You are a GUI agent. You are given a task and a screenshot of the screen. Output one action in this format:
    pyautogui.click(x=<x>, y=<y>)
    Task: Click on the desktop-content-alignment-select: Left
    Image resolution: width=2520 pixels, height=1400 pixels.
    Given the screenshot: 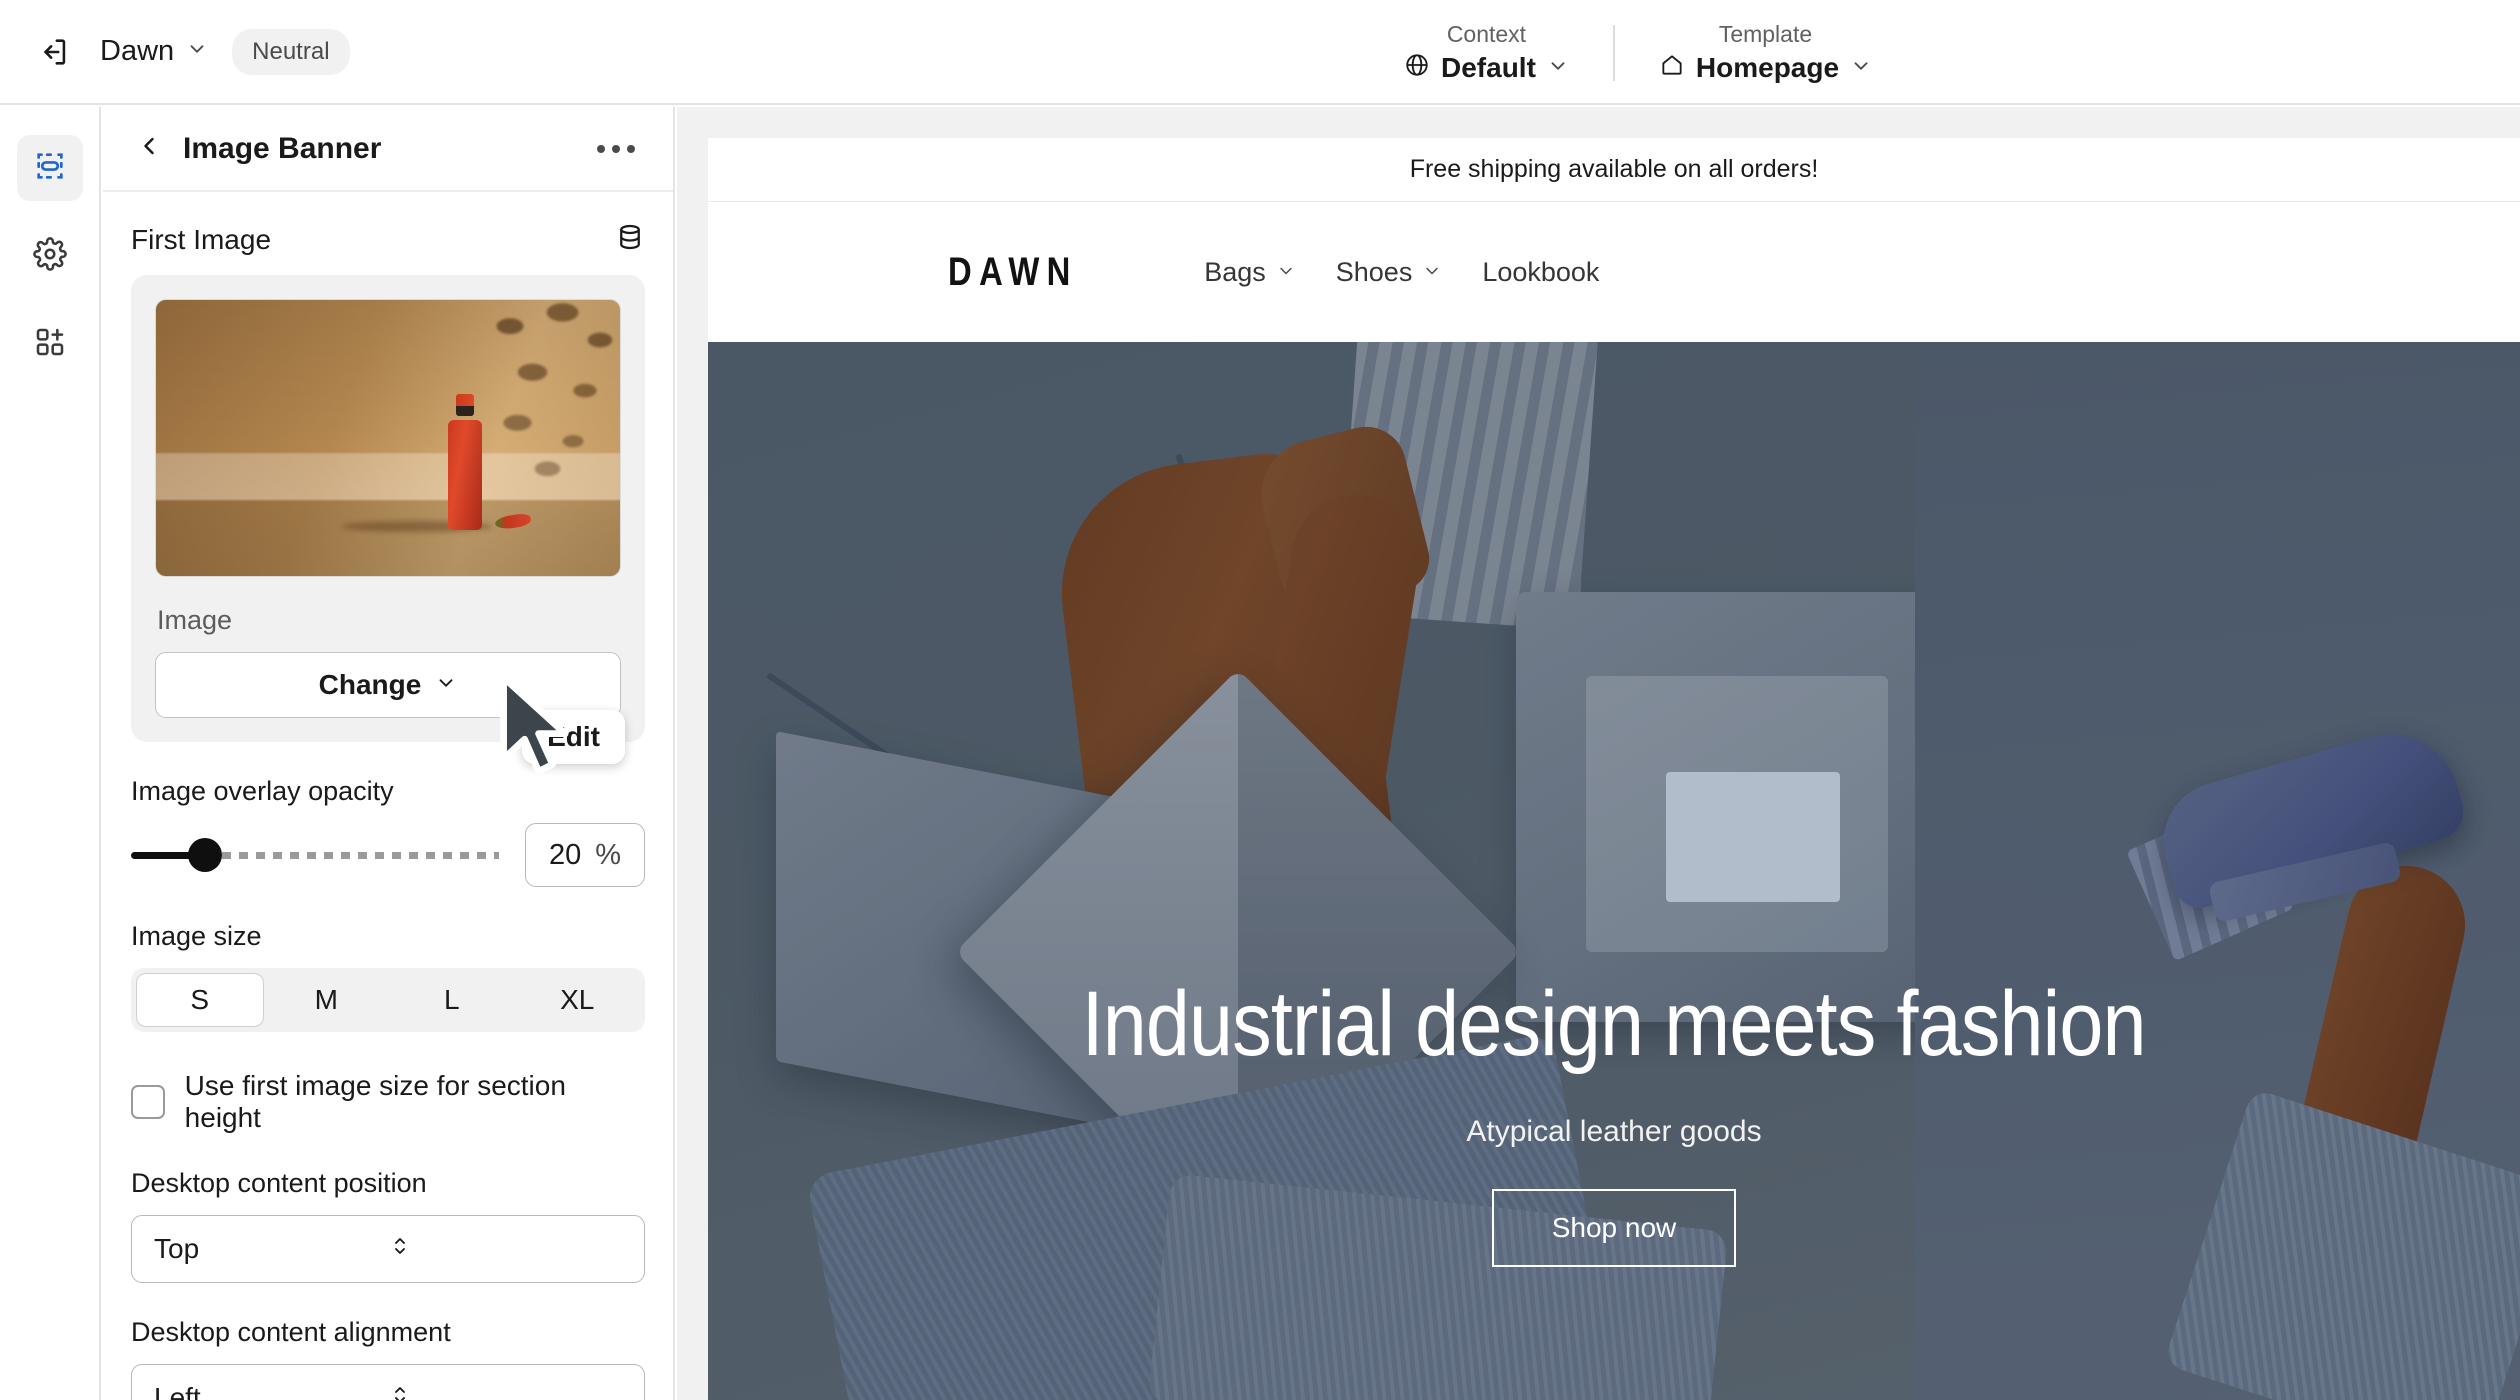 What is the action you would take?
    pyautogui.click(x=388, y=1382)
    